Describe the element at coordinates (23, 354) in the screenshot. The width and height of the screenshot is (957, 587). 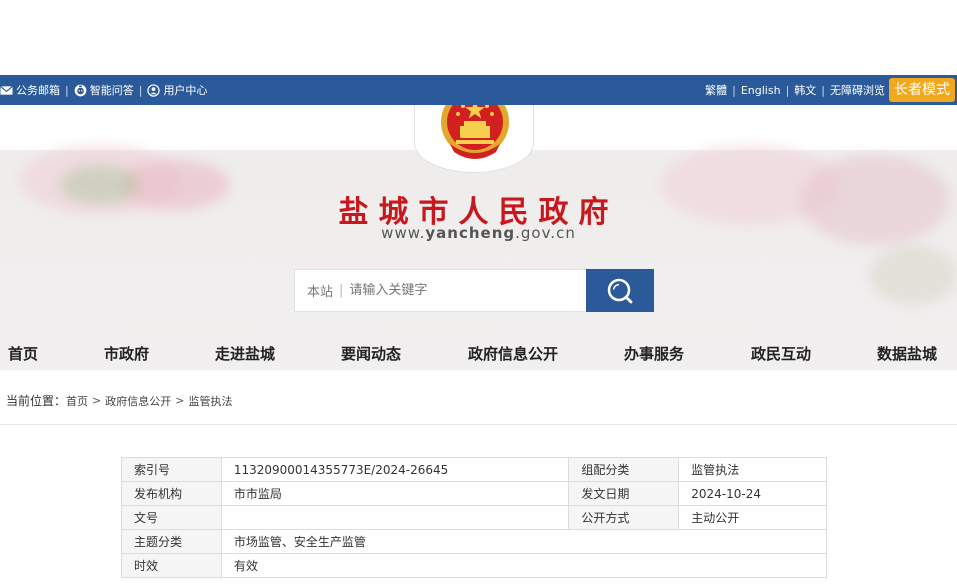
I see `nav-item-home: 首页` at that location.